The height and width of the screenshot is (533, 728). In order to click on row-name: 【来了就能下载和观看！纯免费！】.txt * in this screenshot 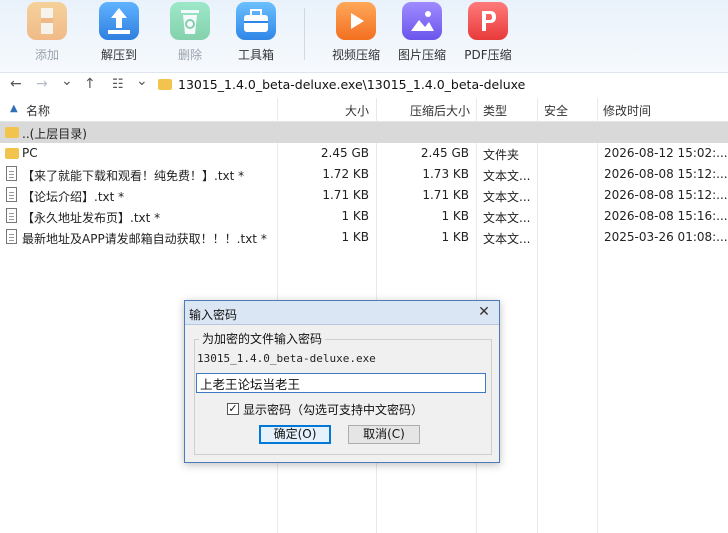, I will do `click(133, 176)`.